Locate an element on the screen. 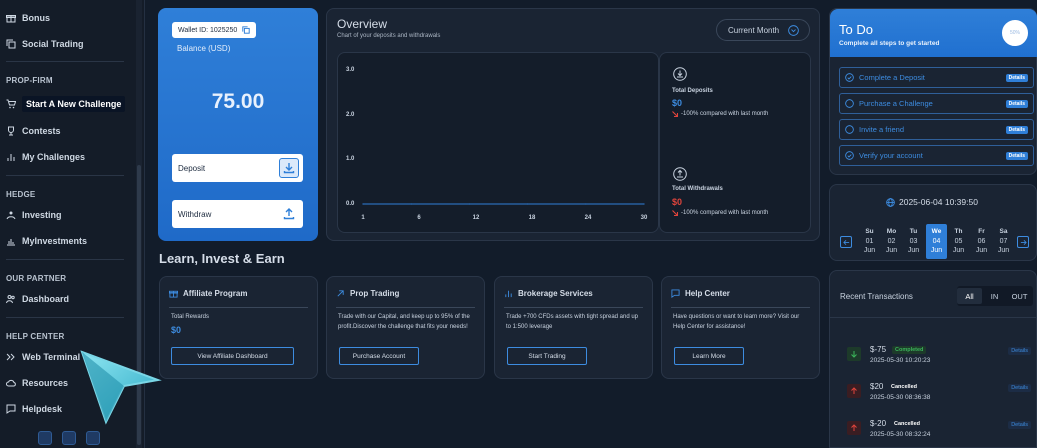 The height and width of the screenshot is (448, 1037). sidebar-item-bonus: Bonus is located at coordinates (28, 18).